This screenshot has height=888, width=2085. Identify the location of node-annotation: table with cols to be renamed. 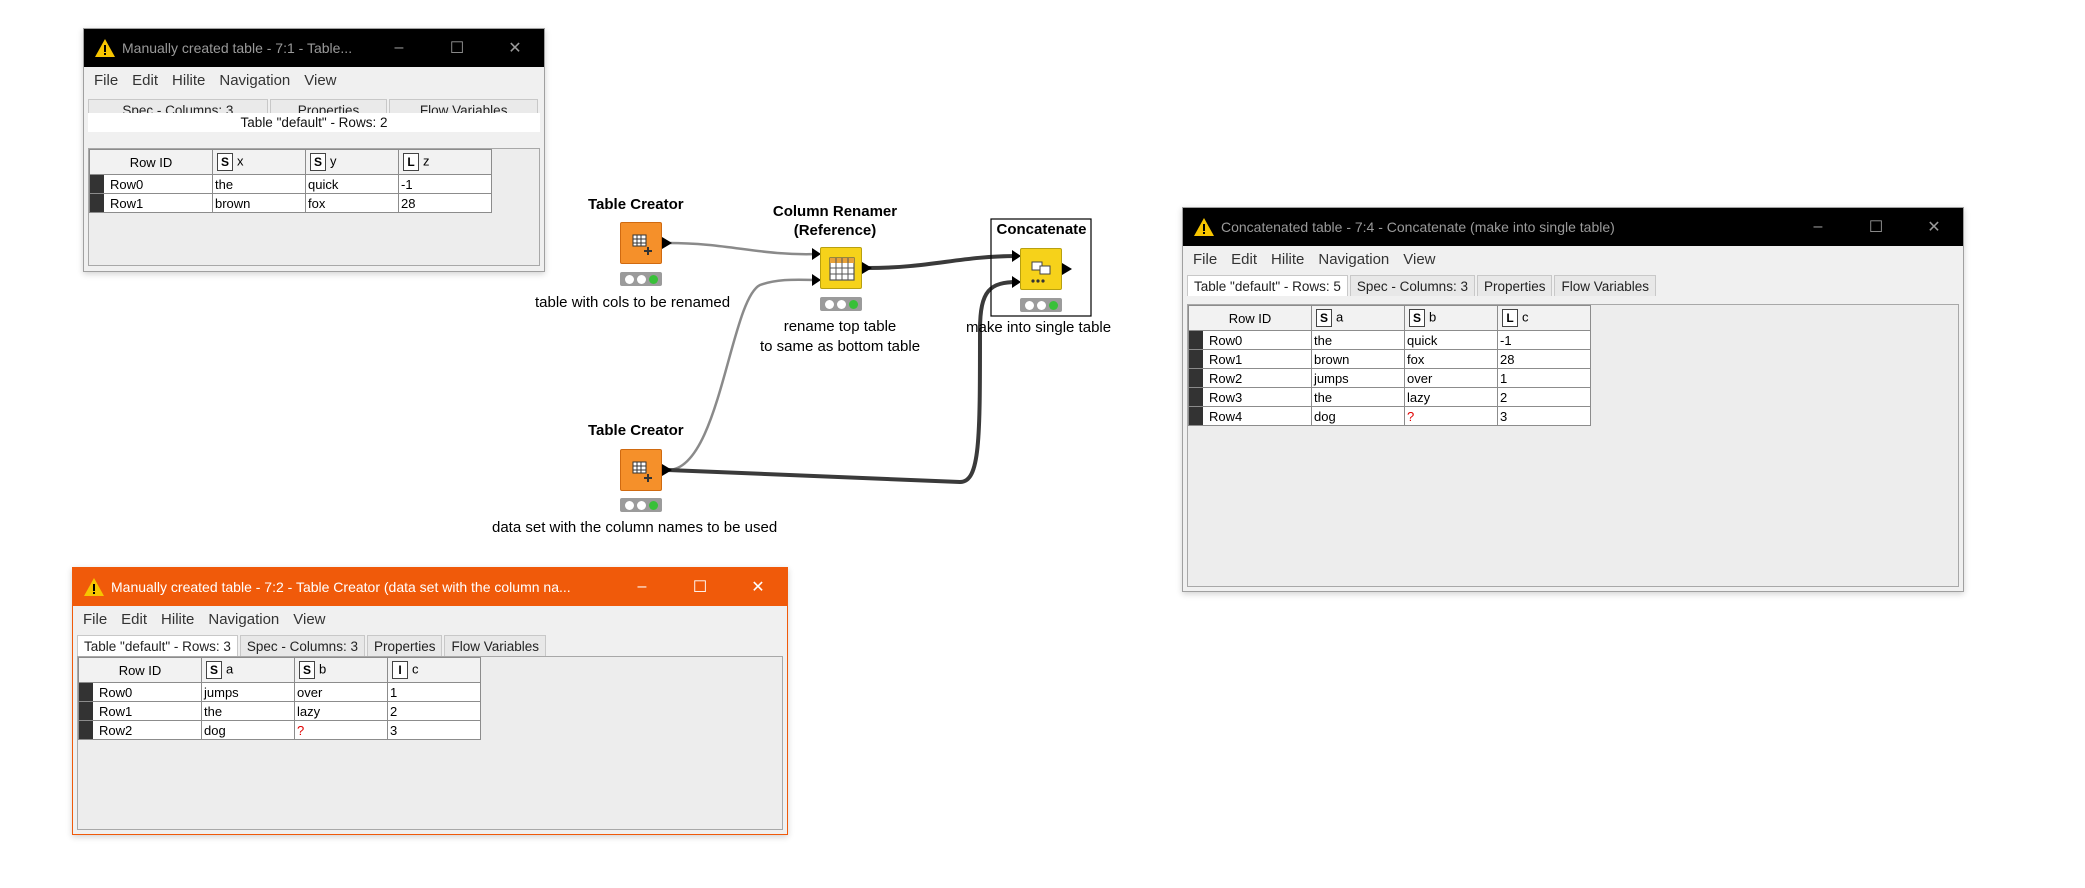
(632, 303).